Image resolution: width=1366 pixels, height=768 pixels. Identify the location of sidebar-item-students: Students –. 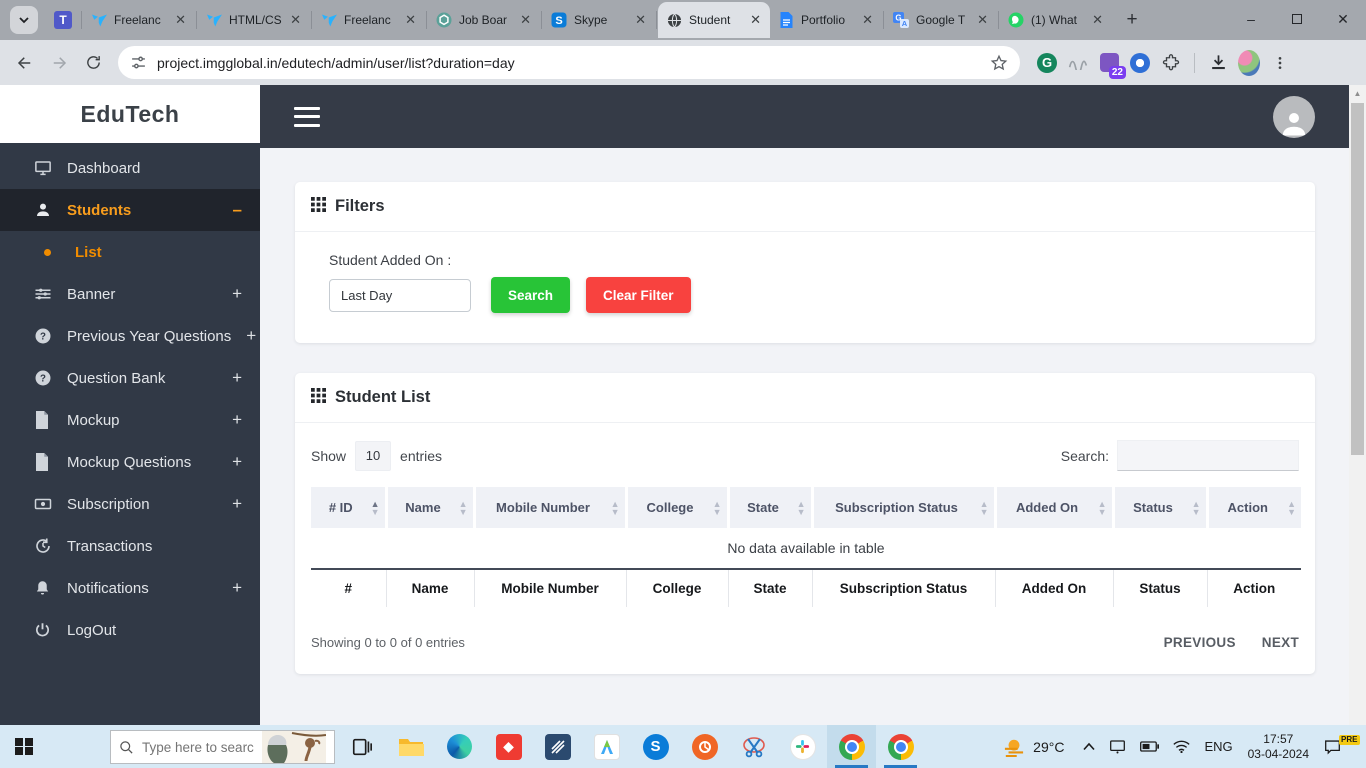
(130, 210).